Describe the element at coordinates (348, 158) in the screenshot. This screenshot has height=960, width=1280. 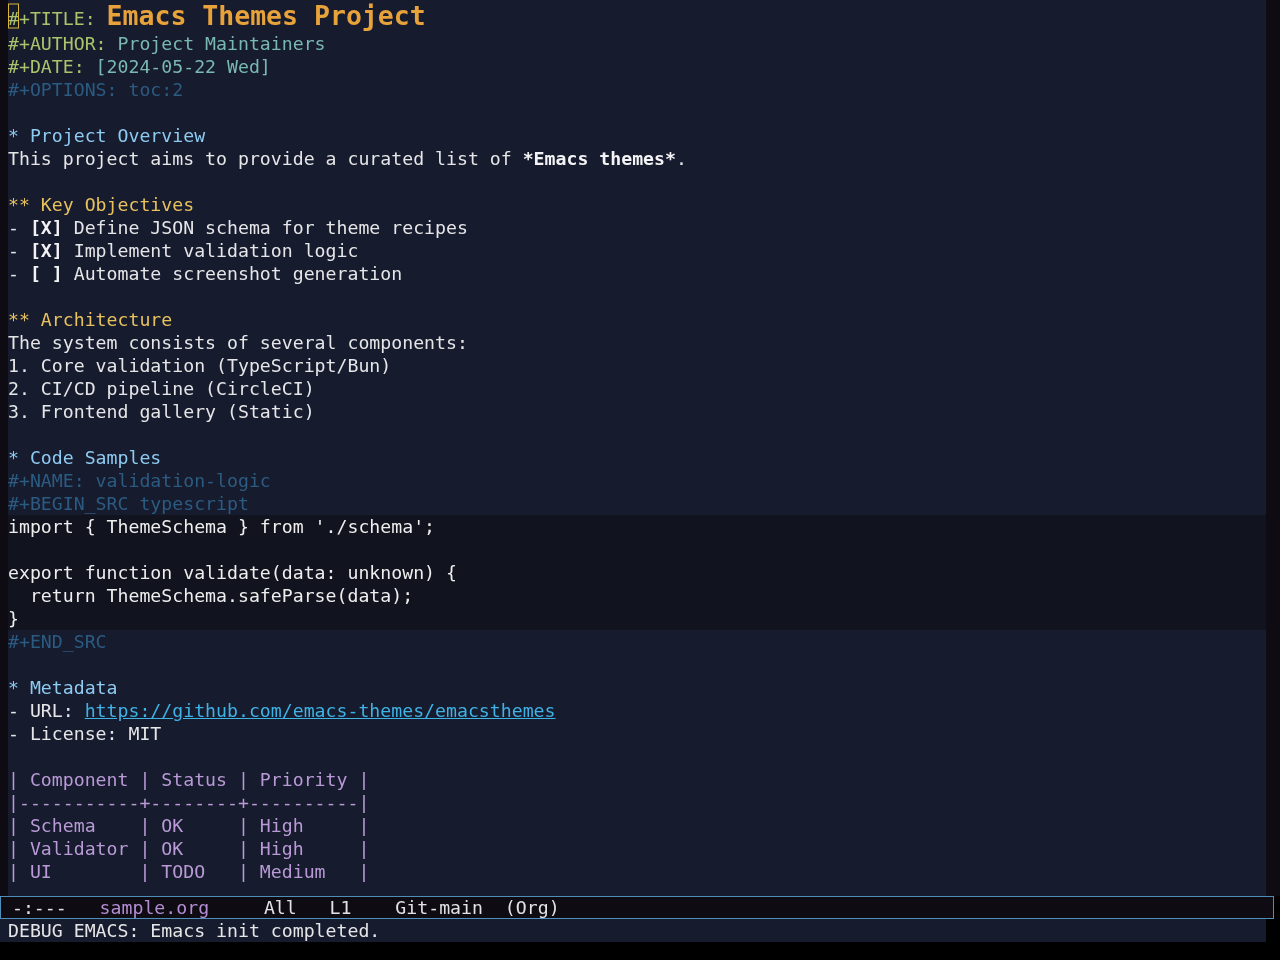
I see `paragraph: This project aims to provide a curated list of *Emacs themes*.` at that location.